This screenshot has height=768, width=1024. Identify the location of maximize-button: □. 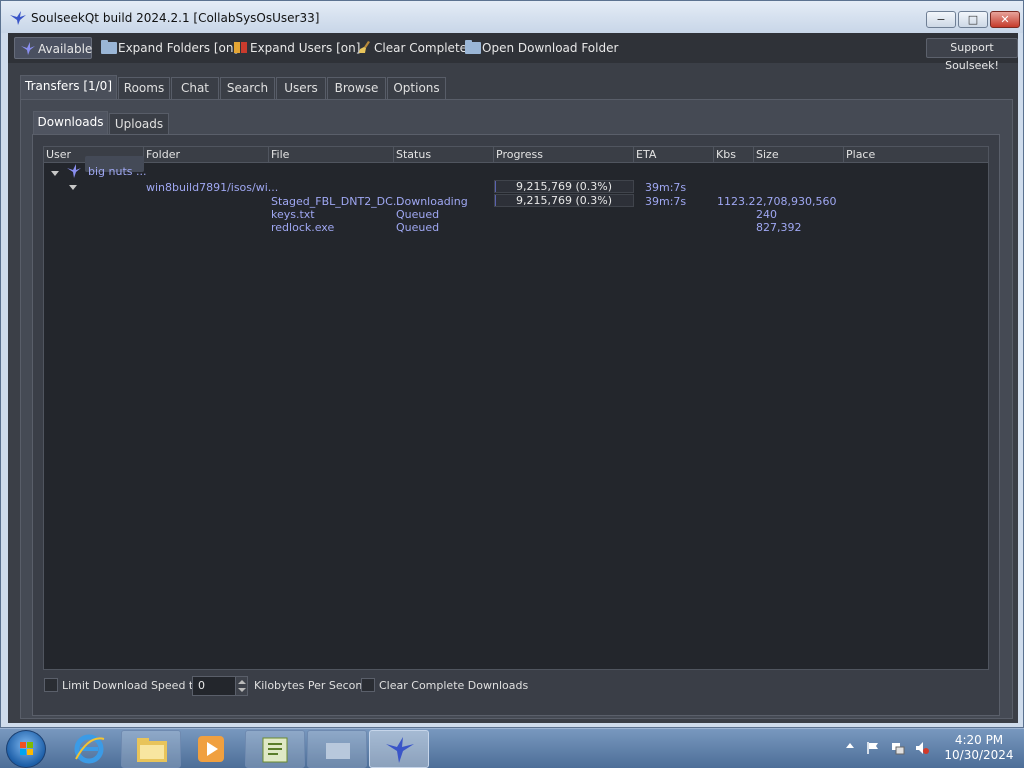
(973, 19).